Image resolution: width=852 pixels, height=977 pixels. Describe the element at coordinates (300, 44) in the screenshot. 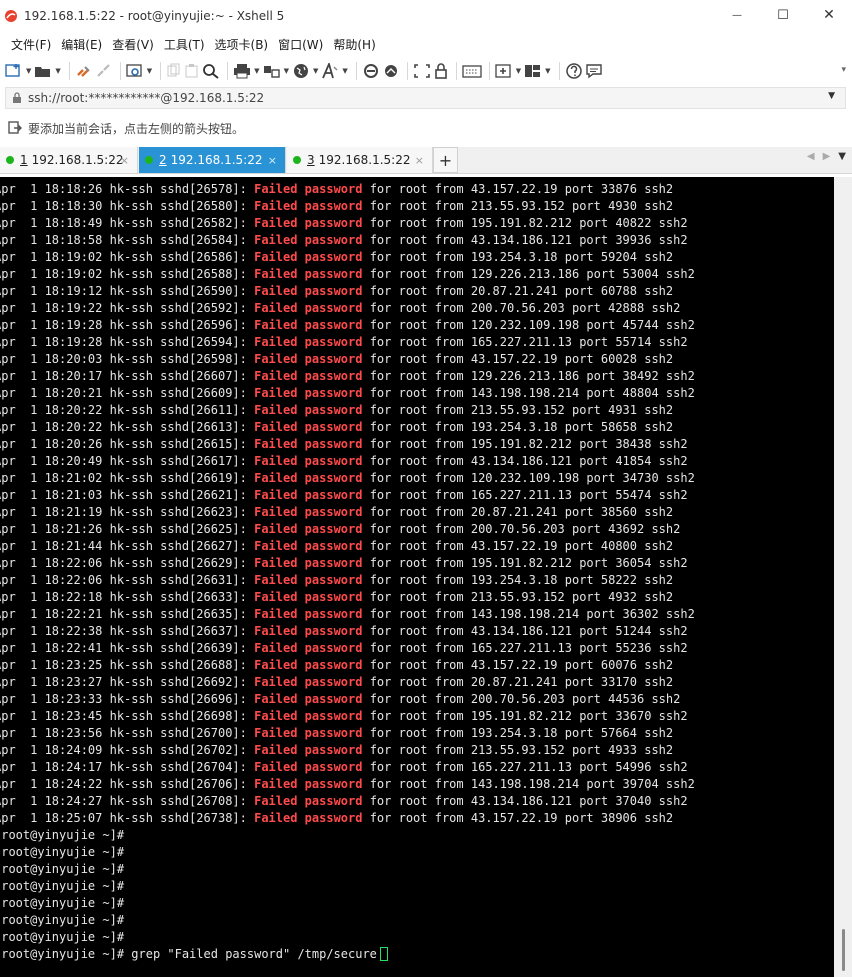

I see `menu-window: 窗口(W)` at that location.